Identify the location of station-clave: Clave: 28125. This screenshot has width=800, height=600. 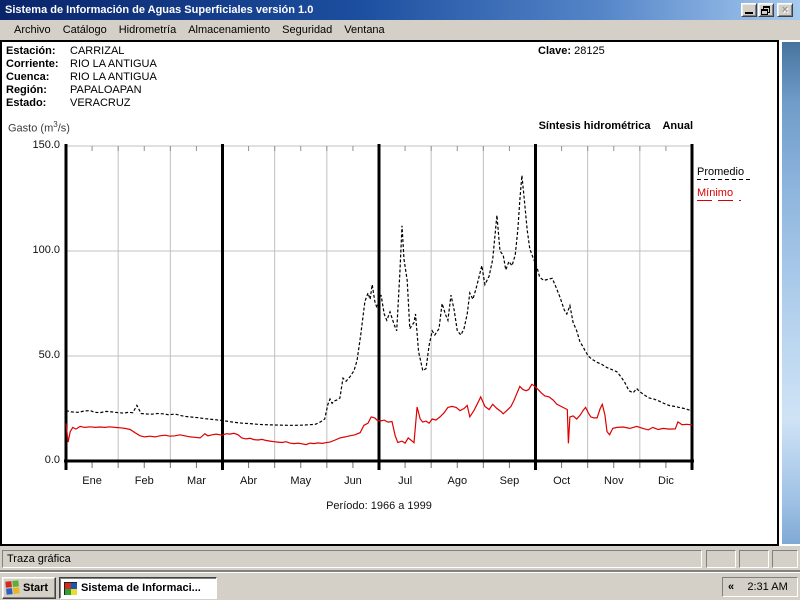
(571, 51).